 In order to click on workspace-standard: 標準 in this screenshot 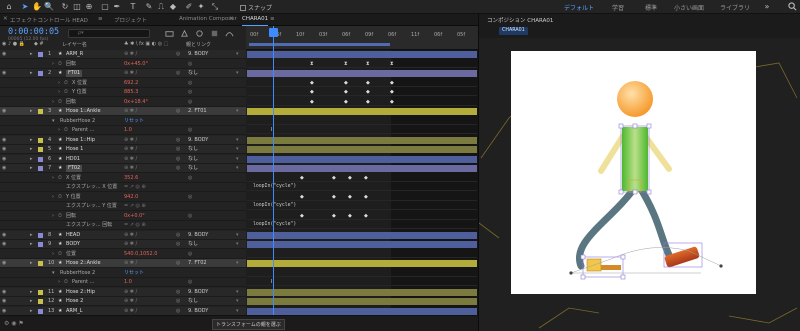, I will do `click(651, 7)`.